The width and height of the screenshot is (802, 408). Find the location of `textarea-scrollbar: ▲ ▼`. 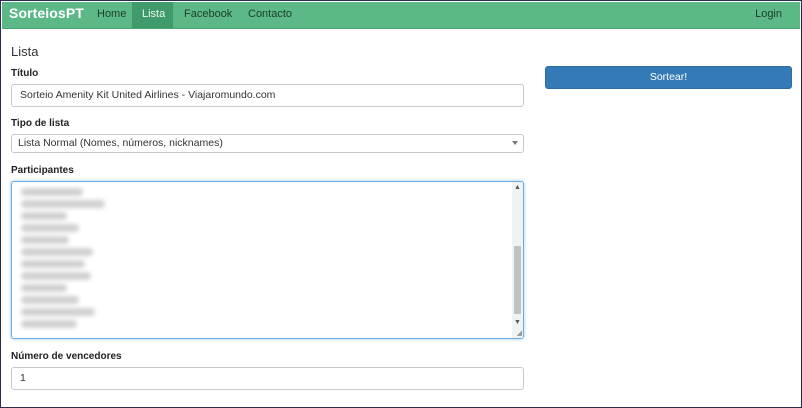

textarea-scrollbar: ▲ ▼ is located at coordinates (517, 260).